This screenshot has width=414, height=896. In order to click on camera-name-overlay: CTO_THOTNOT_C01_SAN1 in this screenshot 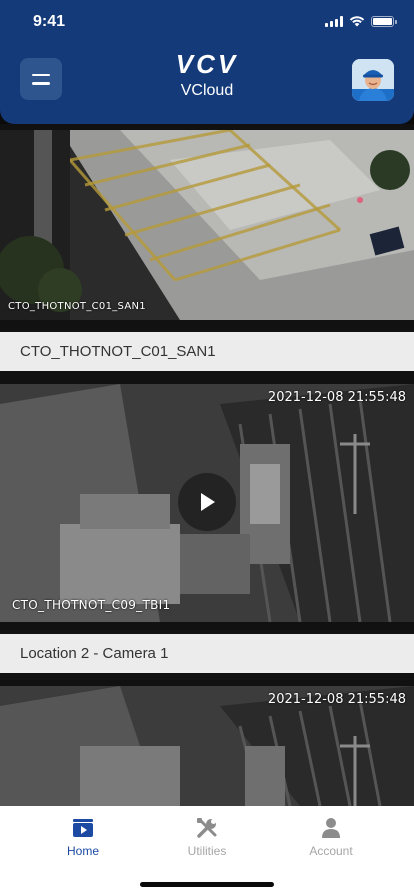, I will do `click(77, 306)`.